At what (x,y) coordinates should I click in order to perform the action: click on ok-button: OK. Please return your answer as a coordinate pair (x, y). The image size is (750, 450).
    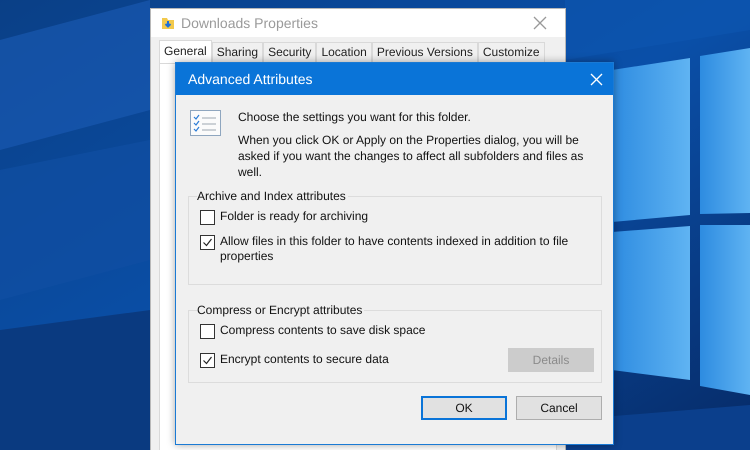
    Looking at the image, I should click on (464, 408).